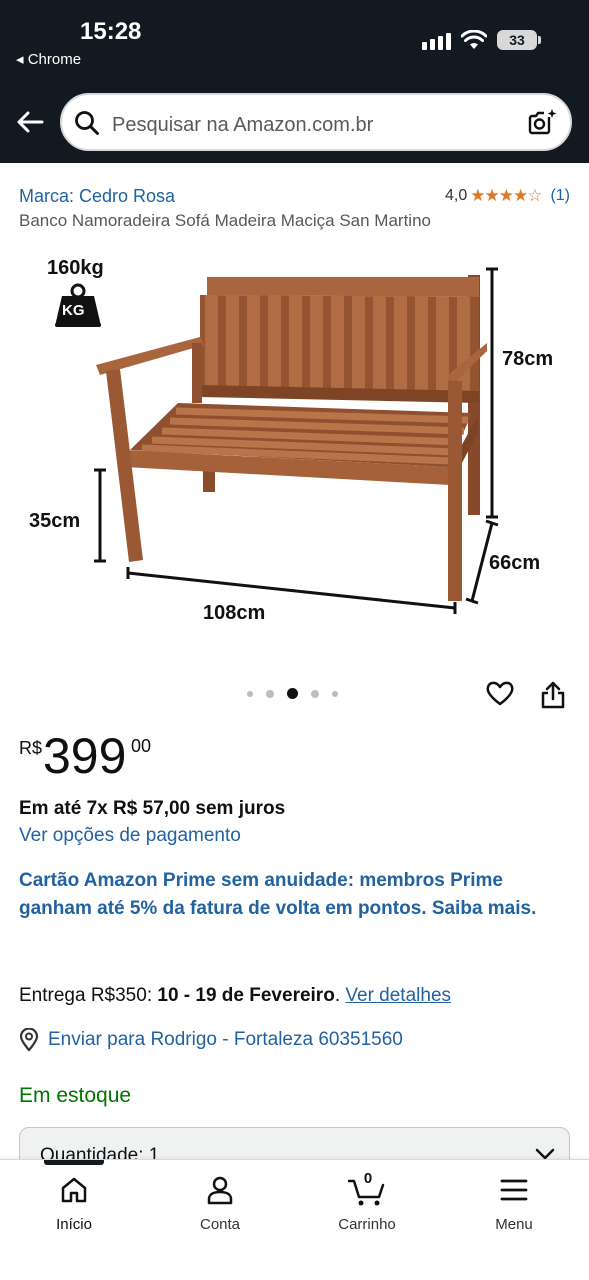 This screenshot has height=1280, width=589. Describe the element at coordinates (340, 995) in the screenshot. I see `delivery-sep: .` at that location.